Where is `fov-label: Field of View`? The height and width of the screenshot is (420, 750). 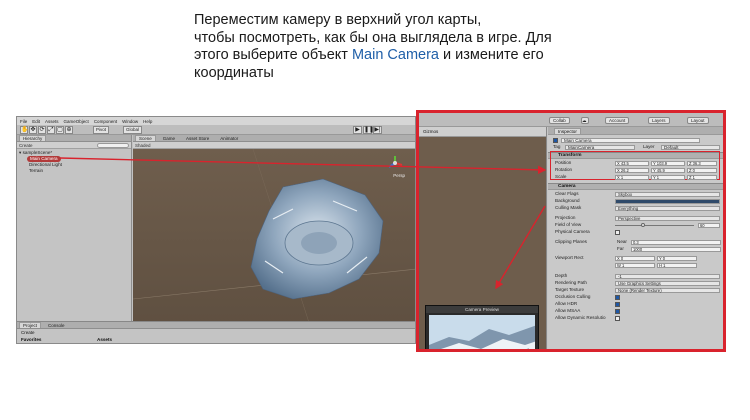 fov-label: Field of View is located at coordinates (568, 224).